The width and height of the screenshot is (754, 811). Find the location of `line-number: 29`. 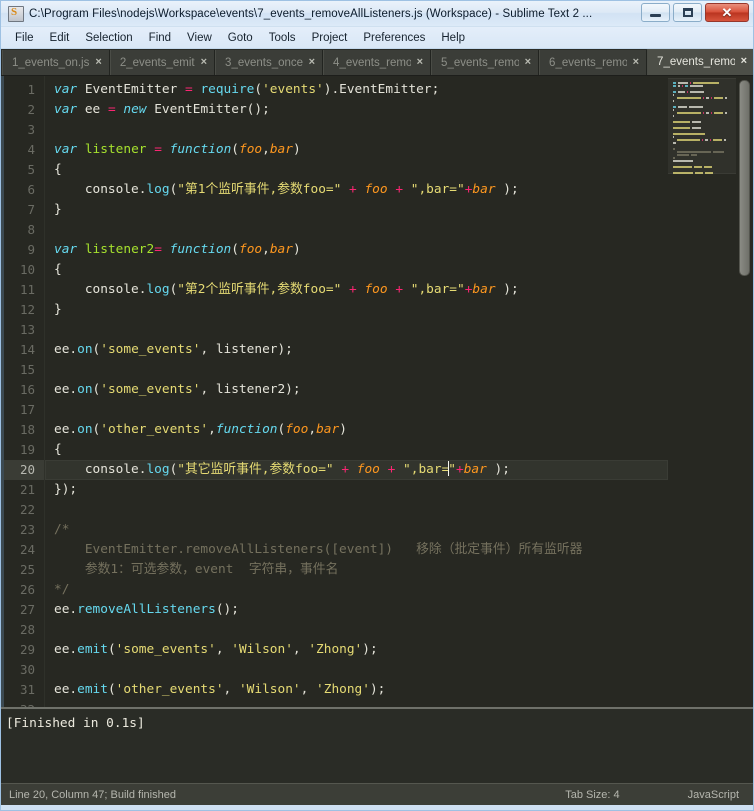

line-number: 29 is located at coordinates (27, 649).